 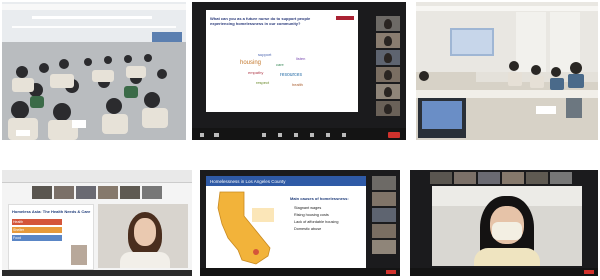 What do you see at coordinates (345, 18) in the screenshot?
I see `logo-mark` at bounding box center [345, 18].